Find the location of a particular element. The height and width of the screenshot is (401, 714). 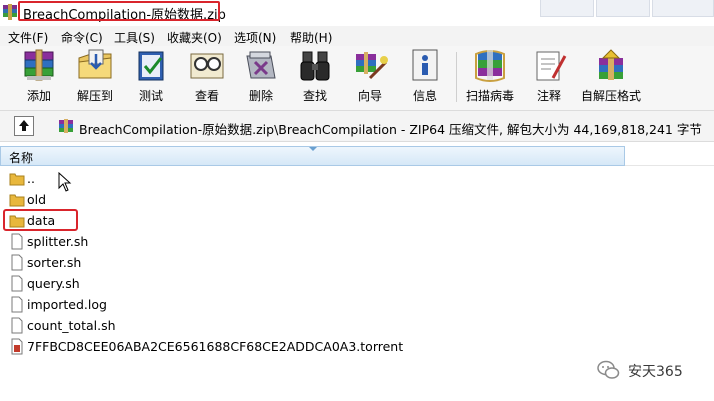

watermark-text: 安天365 is located at coordinates (655, 372).